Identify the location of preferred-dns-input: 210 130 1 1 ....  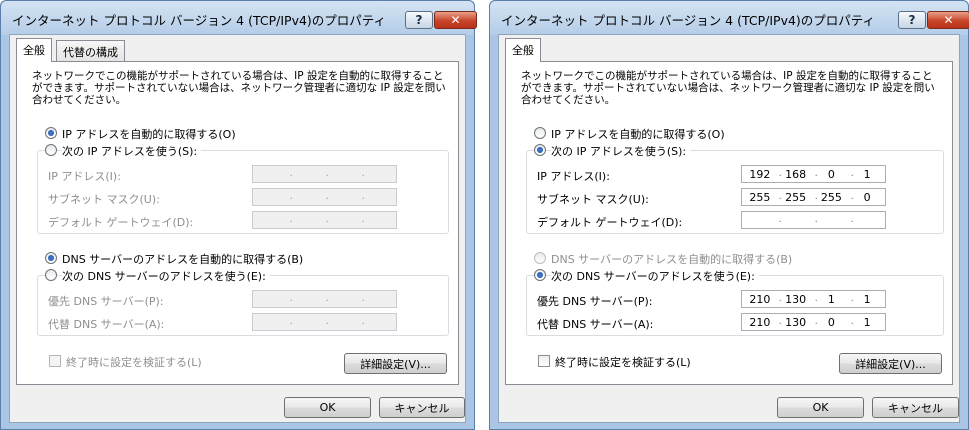
(813, 299).